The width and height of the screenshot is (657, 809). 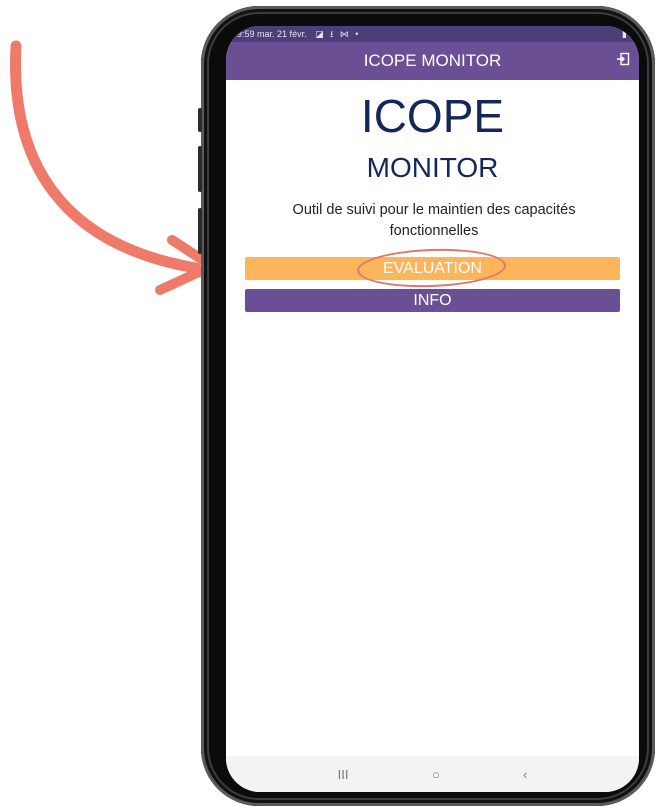 I want to click on exit-icon, so click(x=623, y=60).